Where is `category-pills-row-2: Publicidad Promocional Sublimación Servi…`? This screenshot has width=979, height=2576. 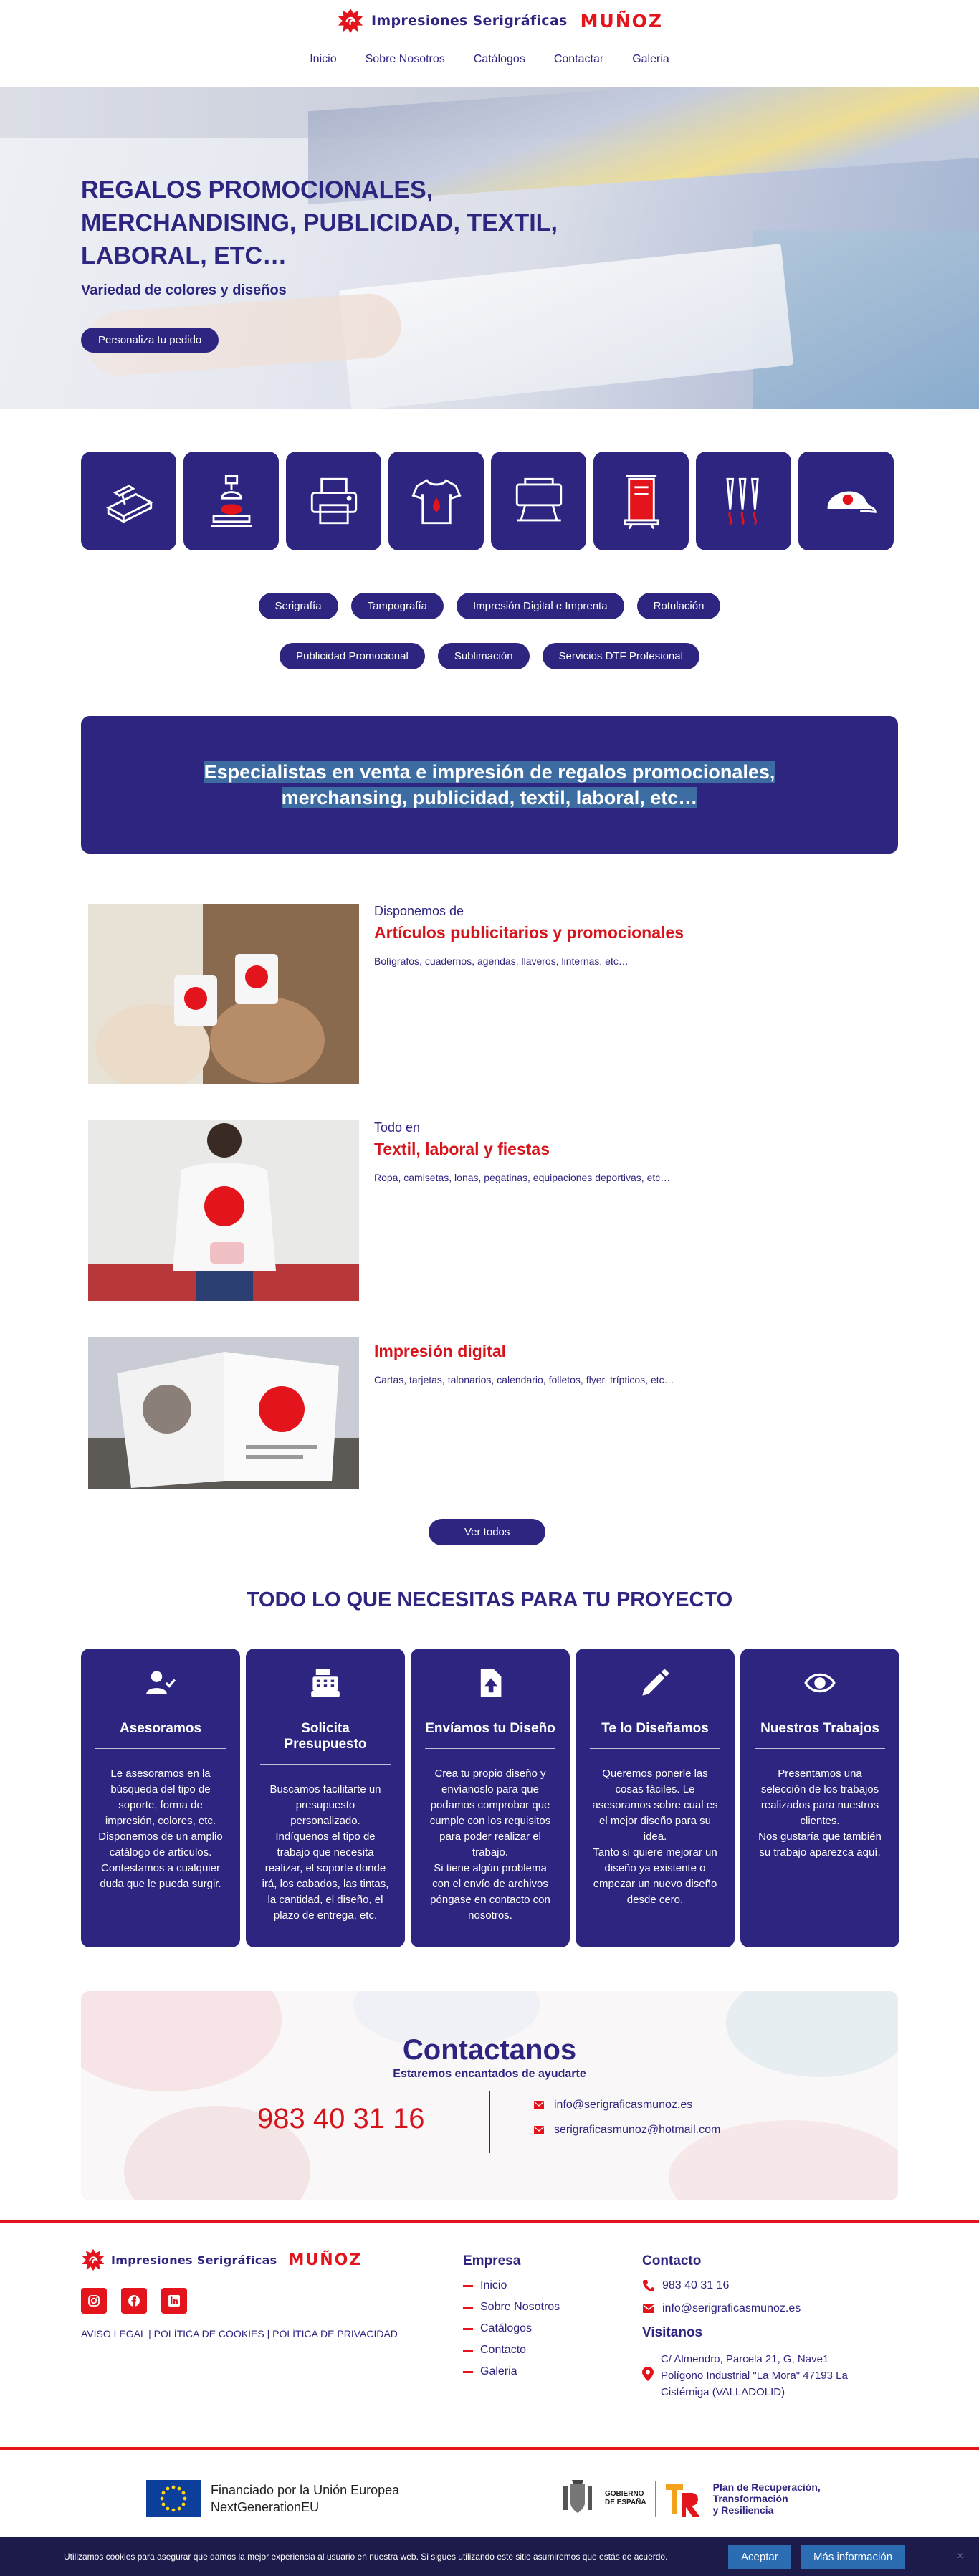 category-pills-row-2: Publicidad Promocional Sublimación Servi… is located at coordinates (489, 656).